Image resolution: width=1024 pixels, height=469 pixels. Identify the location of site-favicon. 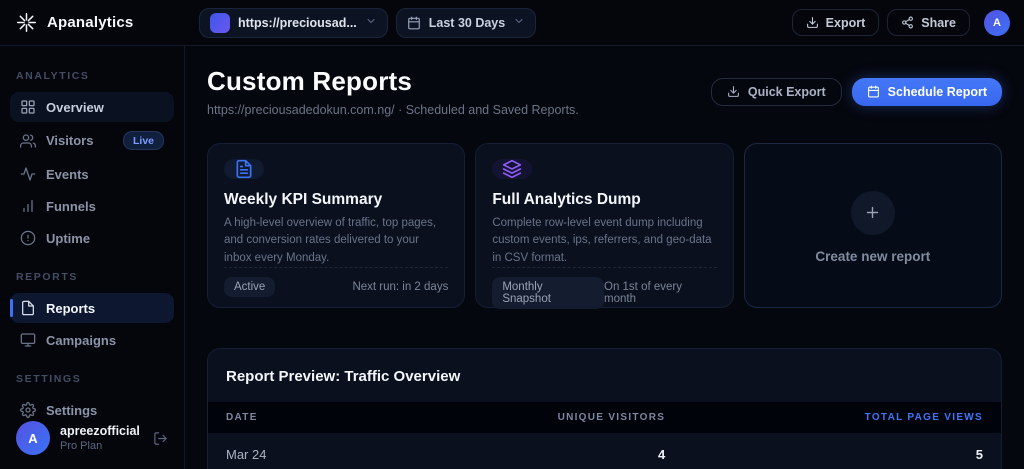
(220, 22).